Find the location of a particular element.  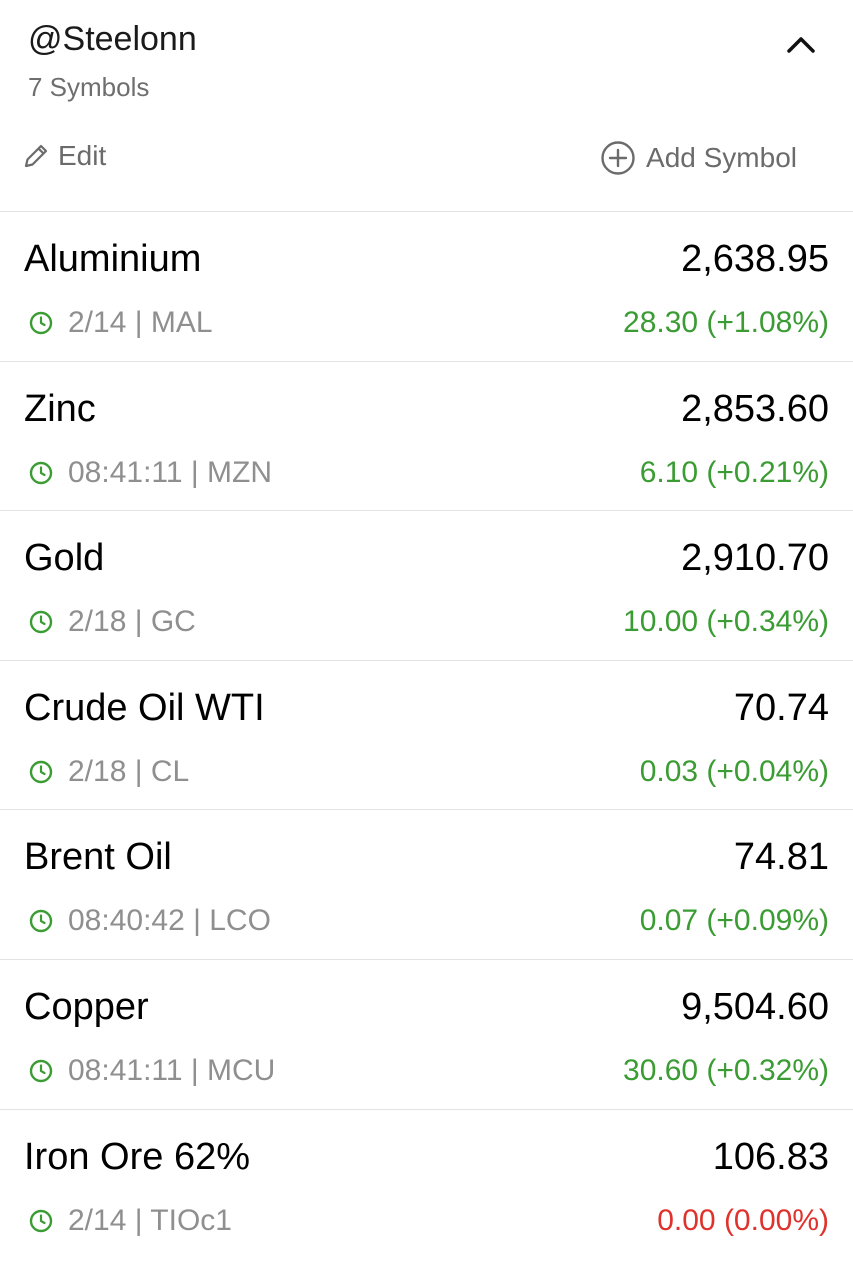

symbol-name: Brent Oil is located at coordinates (98, 857).